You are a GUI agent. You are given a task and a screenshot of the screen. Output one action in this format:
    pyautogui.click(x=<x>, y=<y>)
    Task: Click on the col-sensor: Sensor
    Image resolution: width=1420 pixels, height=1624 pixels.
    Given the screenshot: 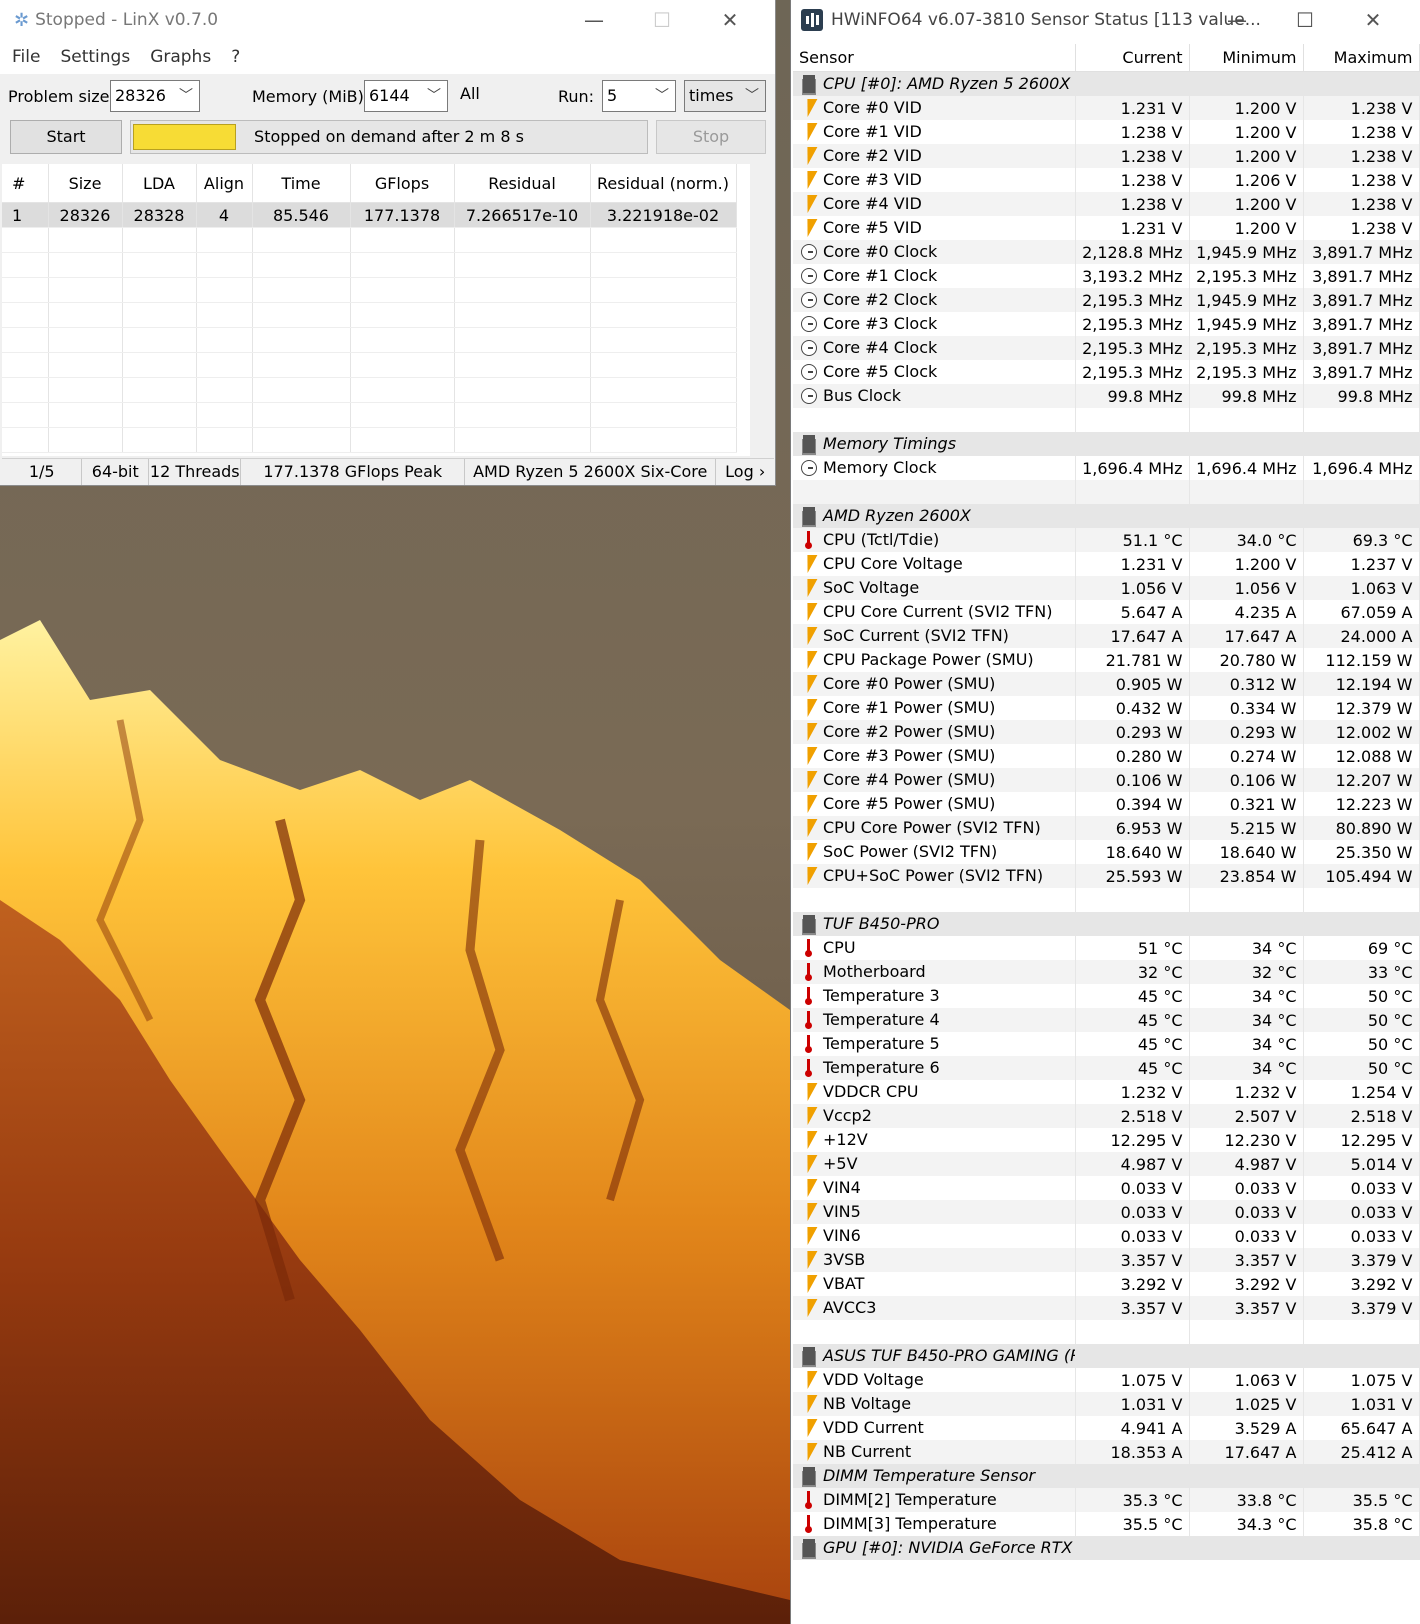 What is the action you would take?
    pyautogui.click(x=934, y=58)
    